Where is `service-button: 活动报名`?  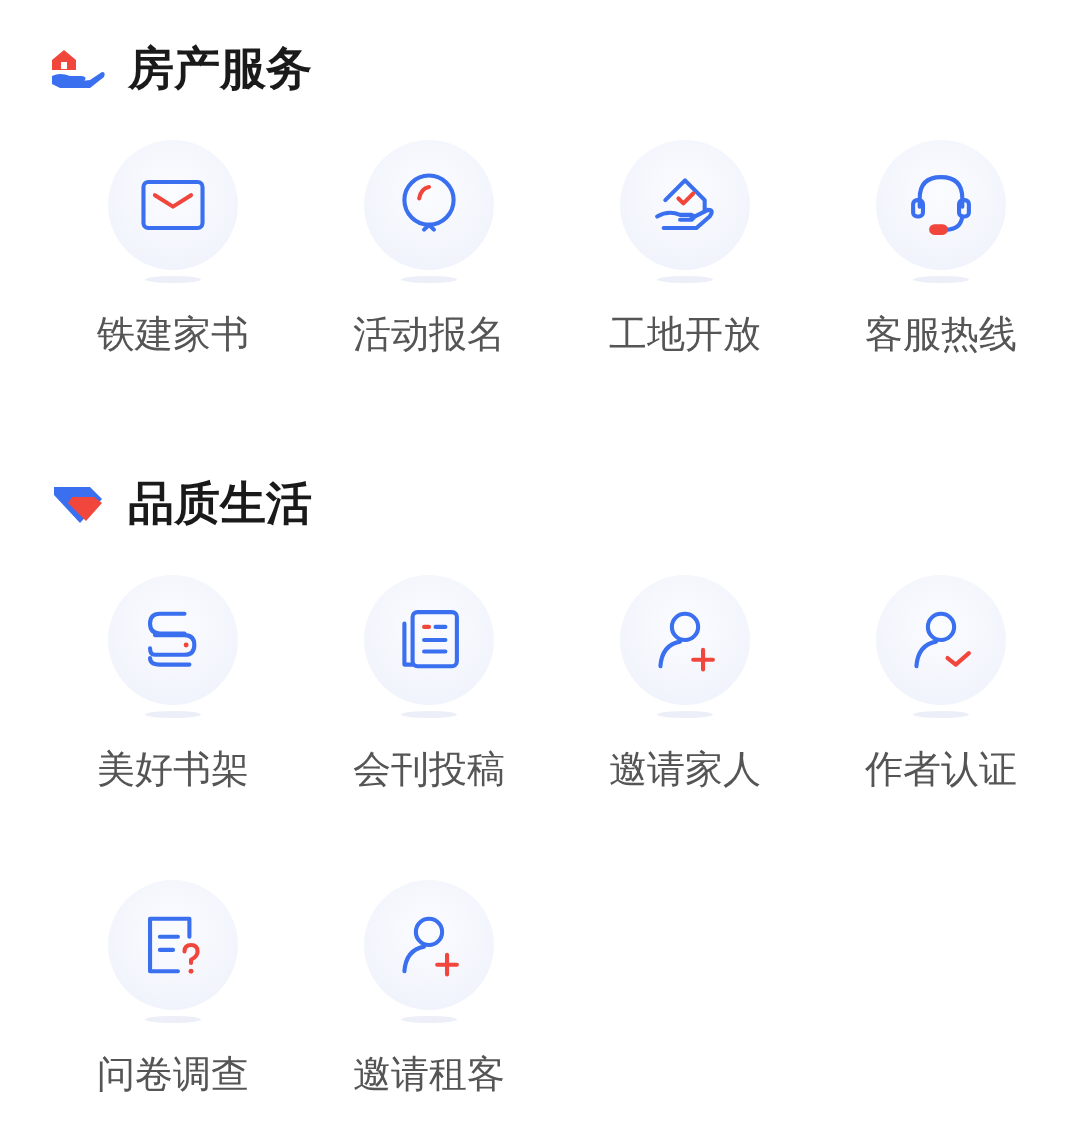 service-button: 活动报名 is located at coordinates (429, 250).